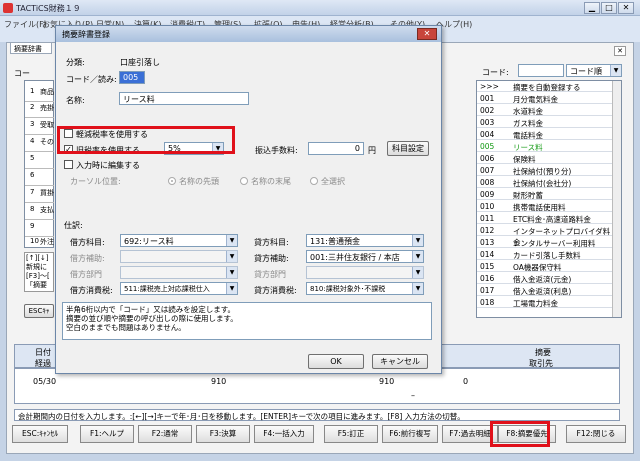 This screenshot has height=461, width=640. Describe the element at coordinates (75, 100) in the screenshot. I see `name-label: 名称:` at that location.